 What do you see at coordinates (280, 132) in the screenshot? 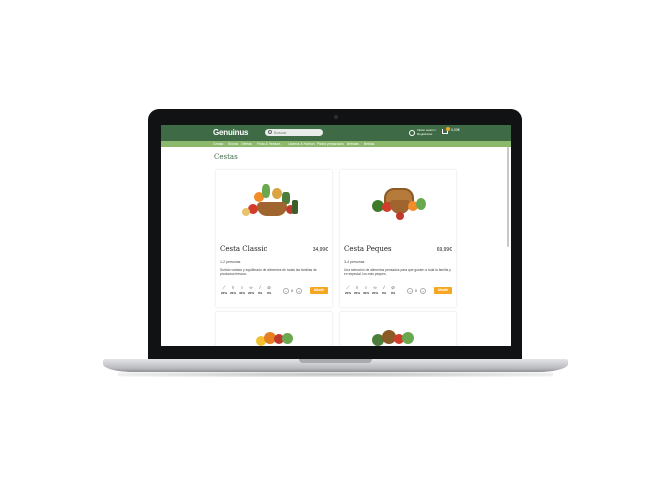
I see `search-placeholder: Buscar` at bounding box center [280, 132].